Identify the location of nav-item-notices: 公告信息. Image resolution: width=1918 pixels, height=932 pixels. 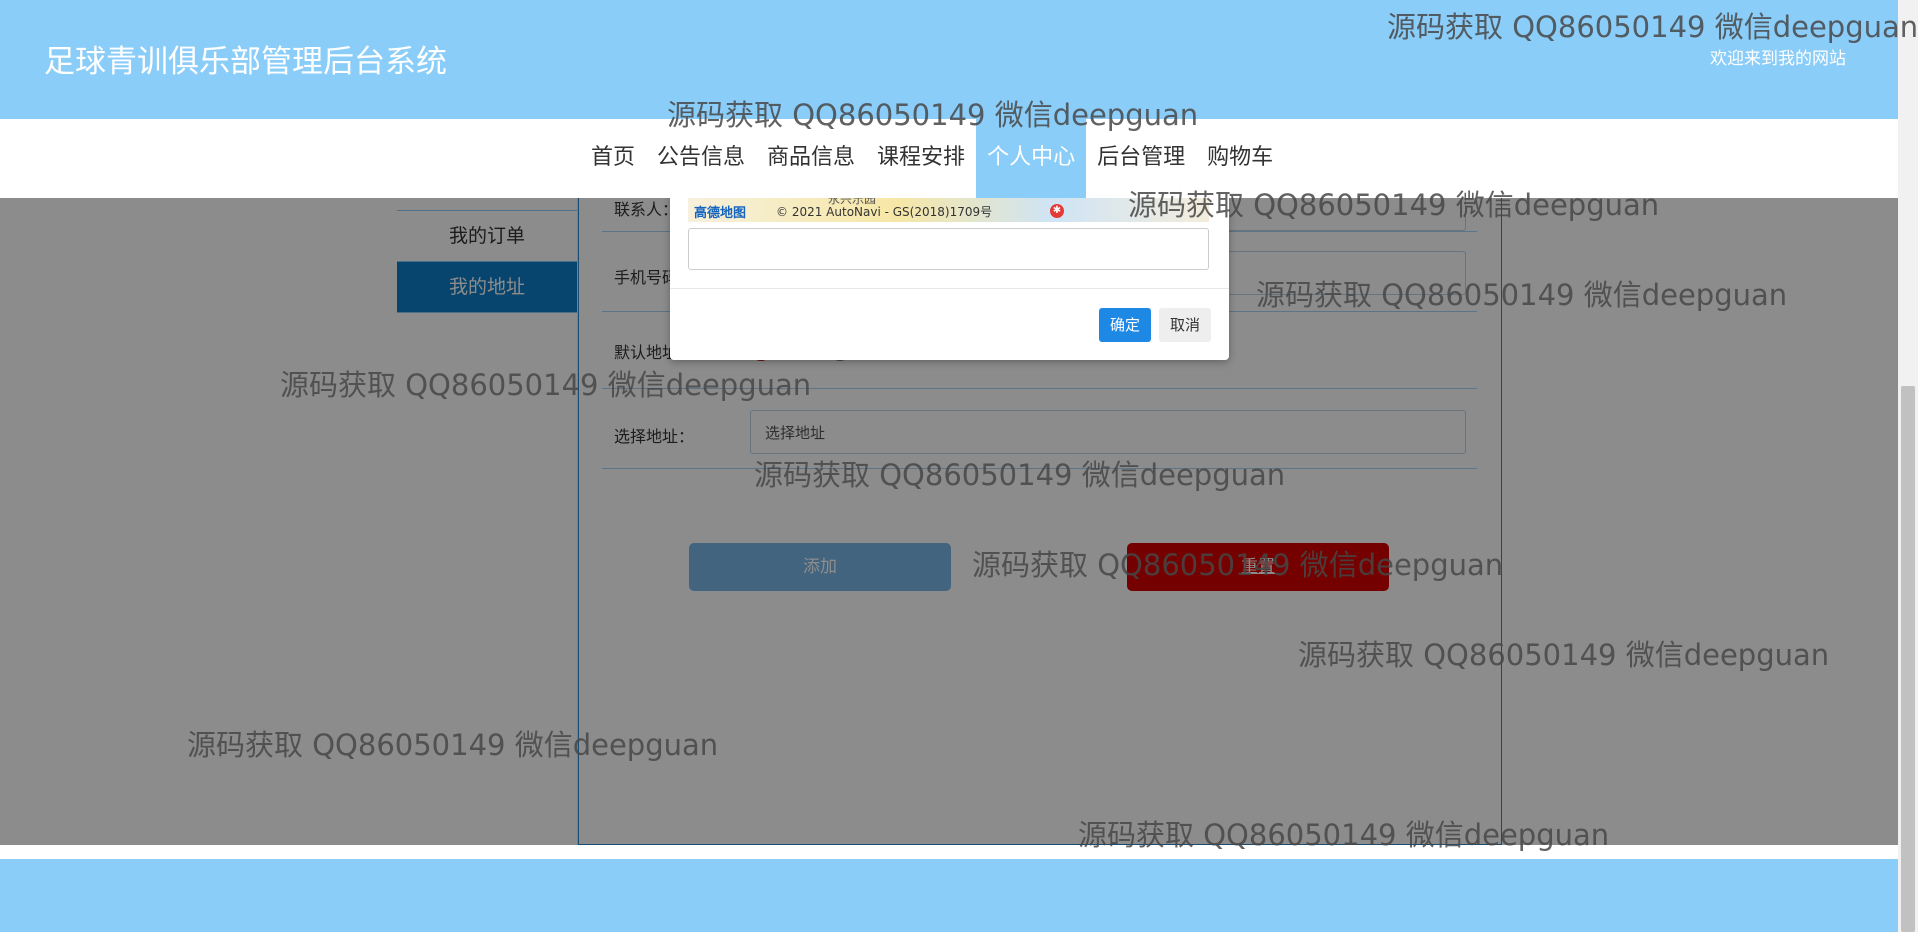
(701, 158).